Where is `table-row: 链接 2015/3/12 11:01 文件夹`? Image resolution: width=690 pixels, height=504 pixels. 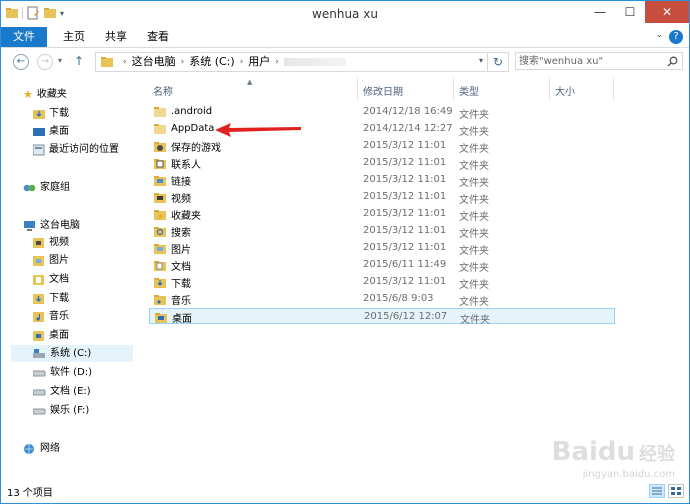 table-row: 链接 2015/3/12 11:01 文件夹 is located at coordinates (382, 180).